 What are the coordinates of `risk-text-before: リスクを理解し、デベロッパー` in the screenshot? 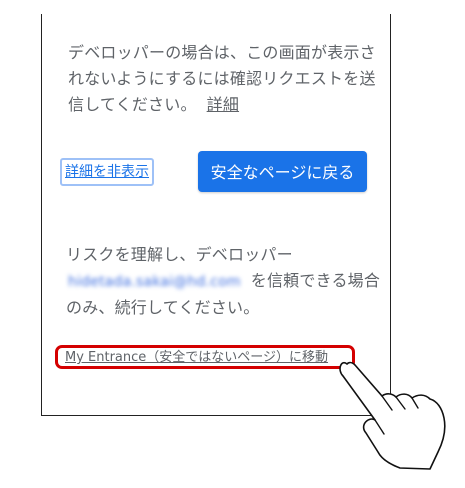 It's located at (179, 254).